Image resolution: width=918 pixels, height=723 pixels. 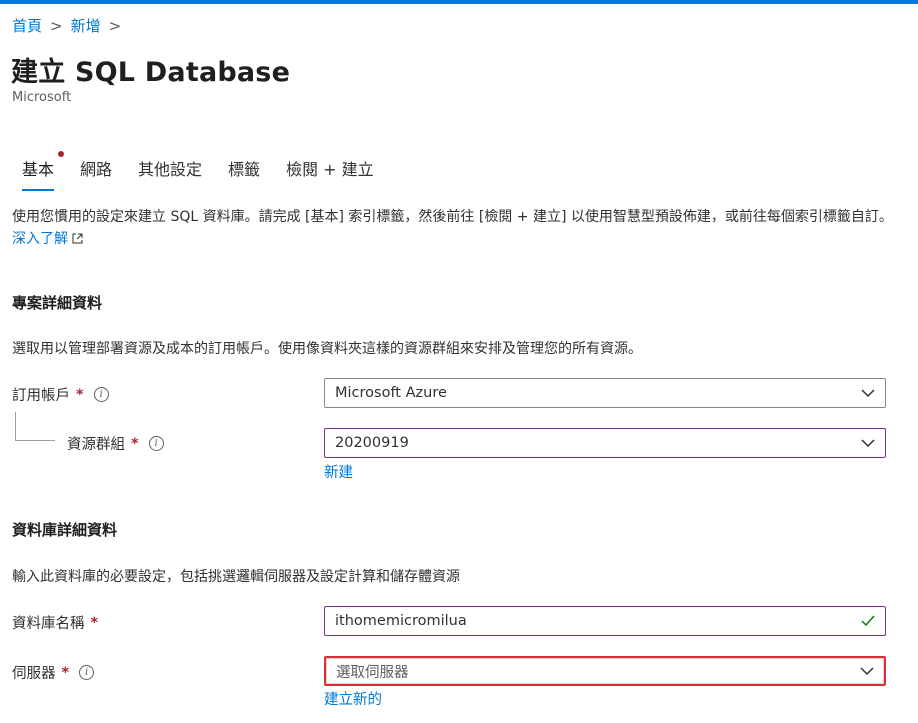 I want to click on server-label-text: 伺服器, so click(x=34, y=674).